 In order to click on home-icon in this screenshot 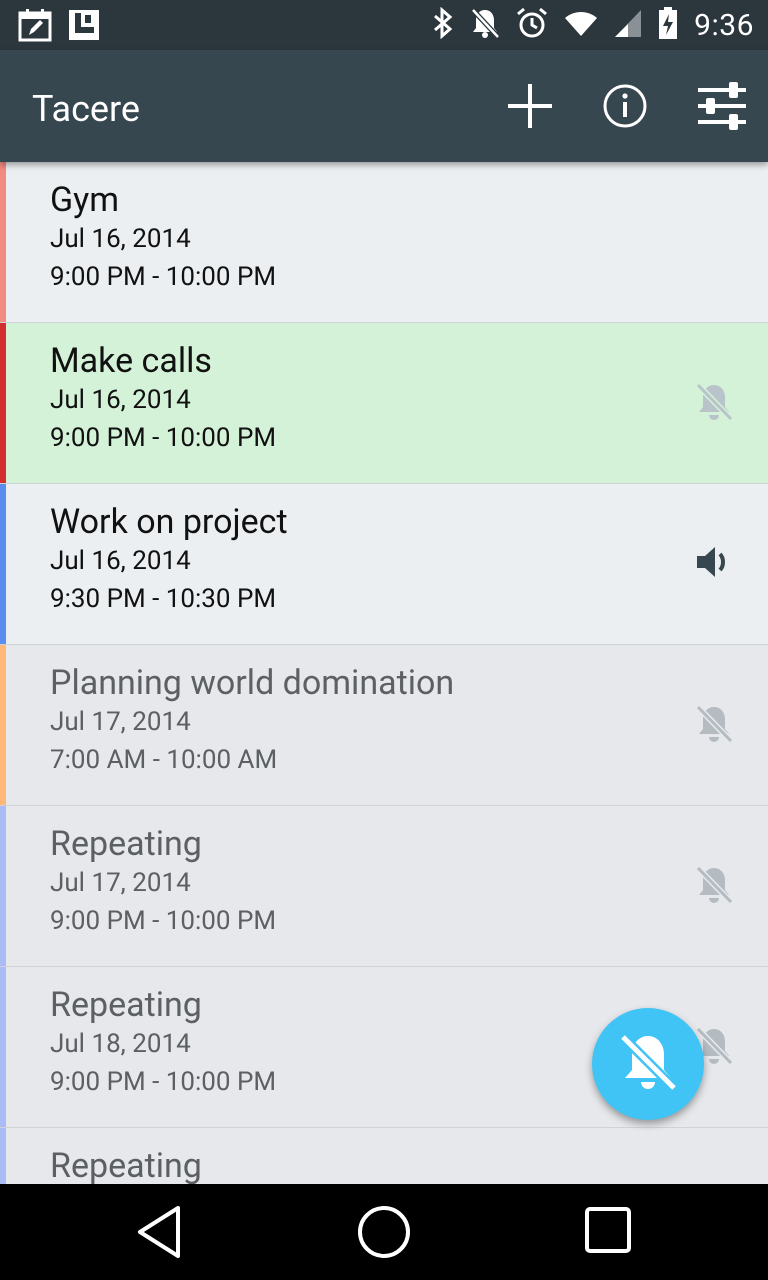, I will do `click(384, 1234)`.